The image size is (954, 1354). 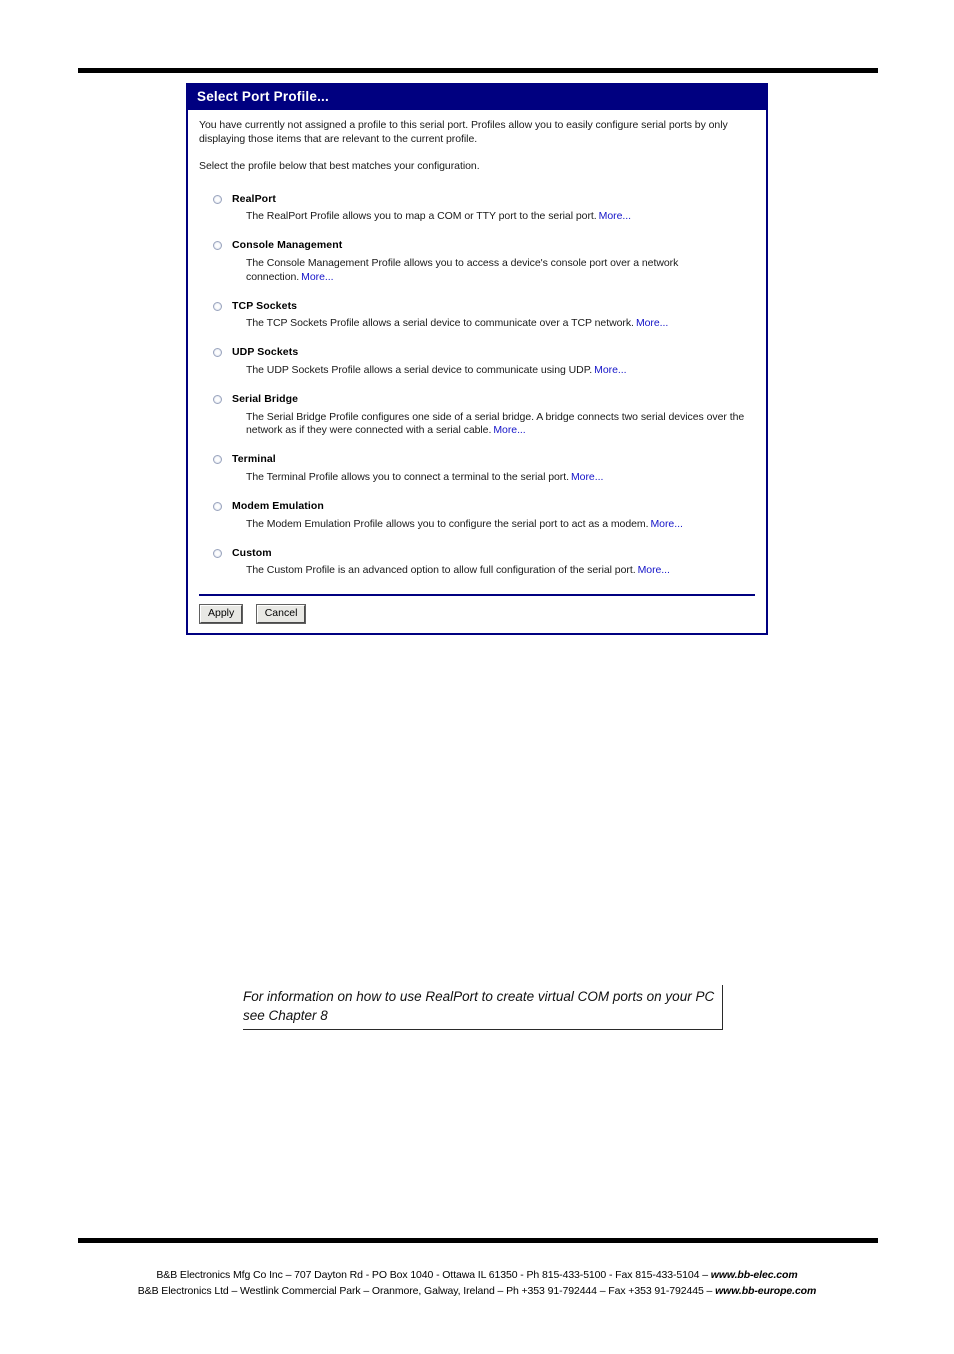 What do you see at coordinates (478, 1240) in the screenshot?
I see `page-bottom-rule` at bounding box center [478, 1240].